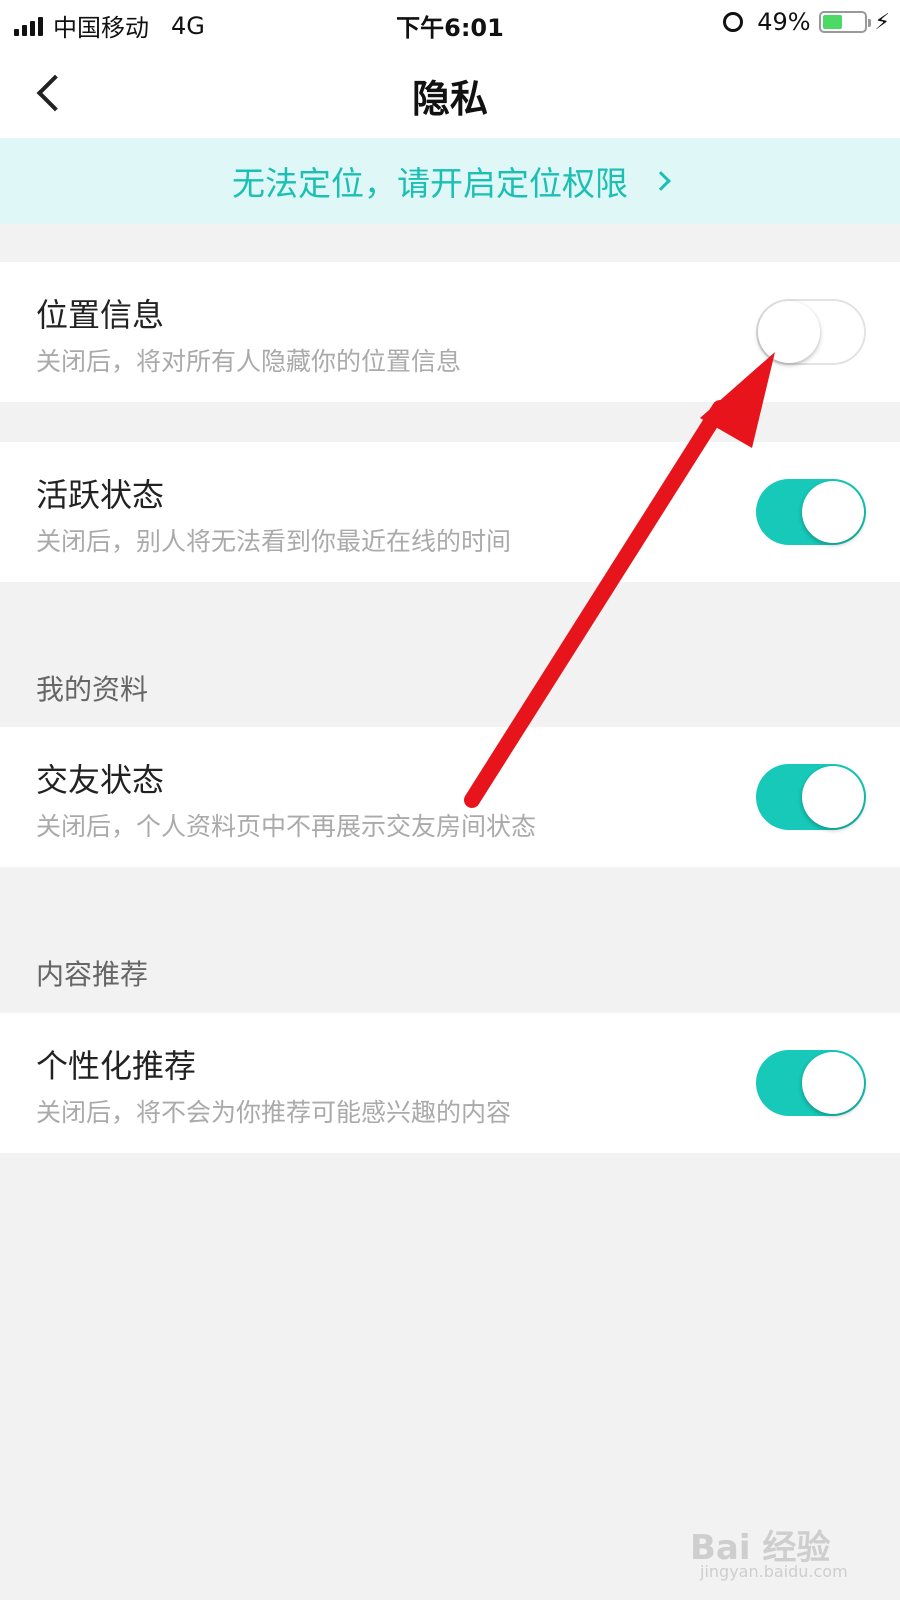  Describe the element at coordinates (100, 315) in the screenshot. I see `setting-title: 位置信息` at that location.